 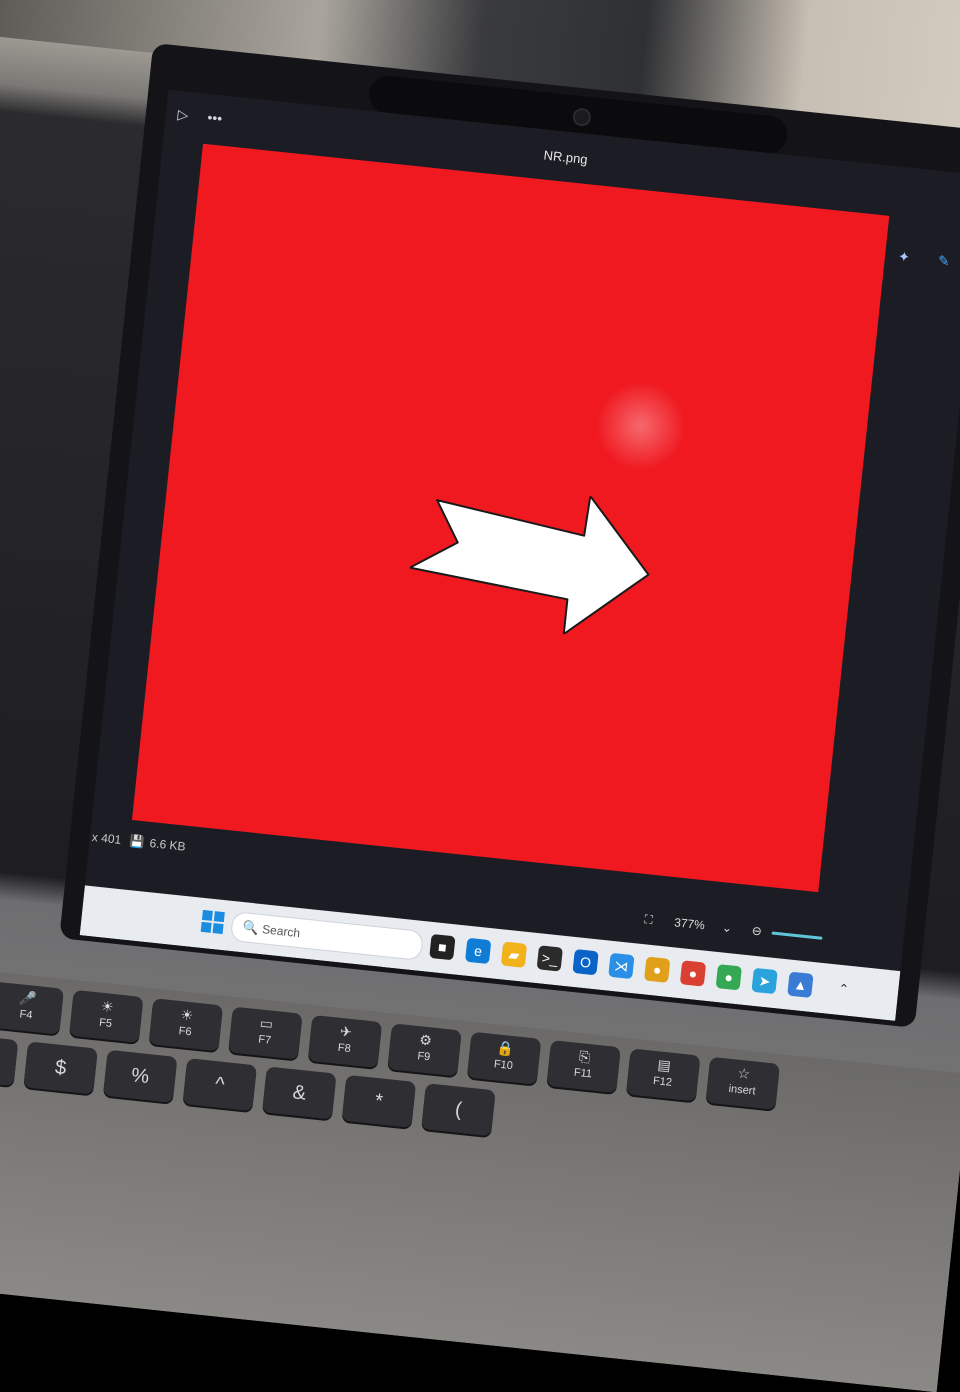 I want to click on zoom-slider, so click(x=797, y=935).